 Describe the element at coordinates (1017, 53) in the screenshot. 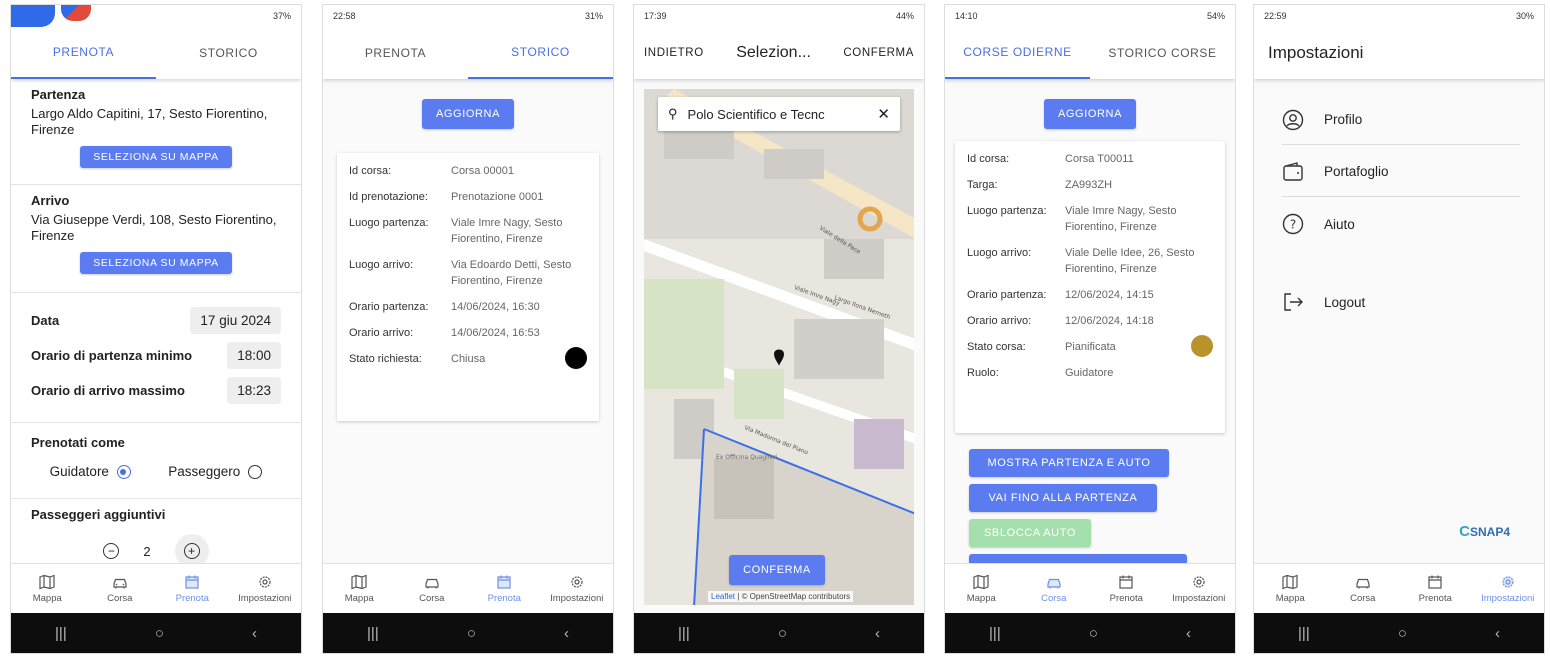

I see `tab-corse-odierne: CORSE ODIERNE` at that location.